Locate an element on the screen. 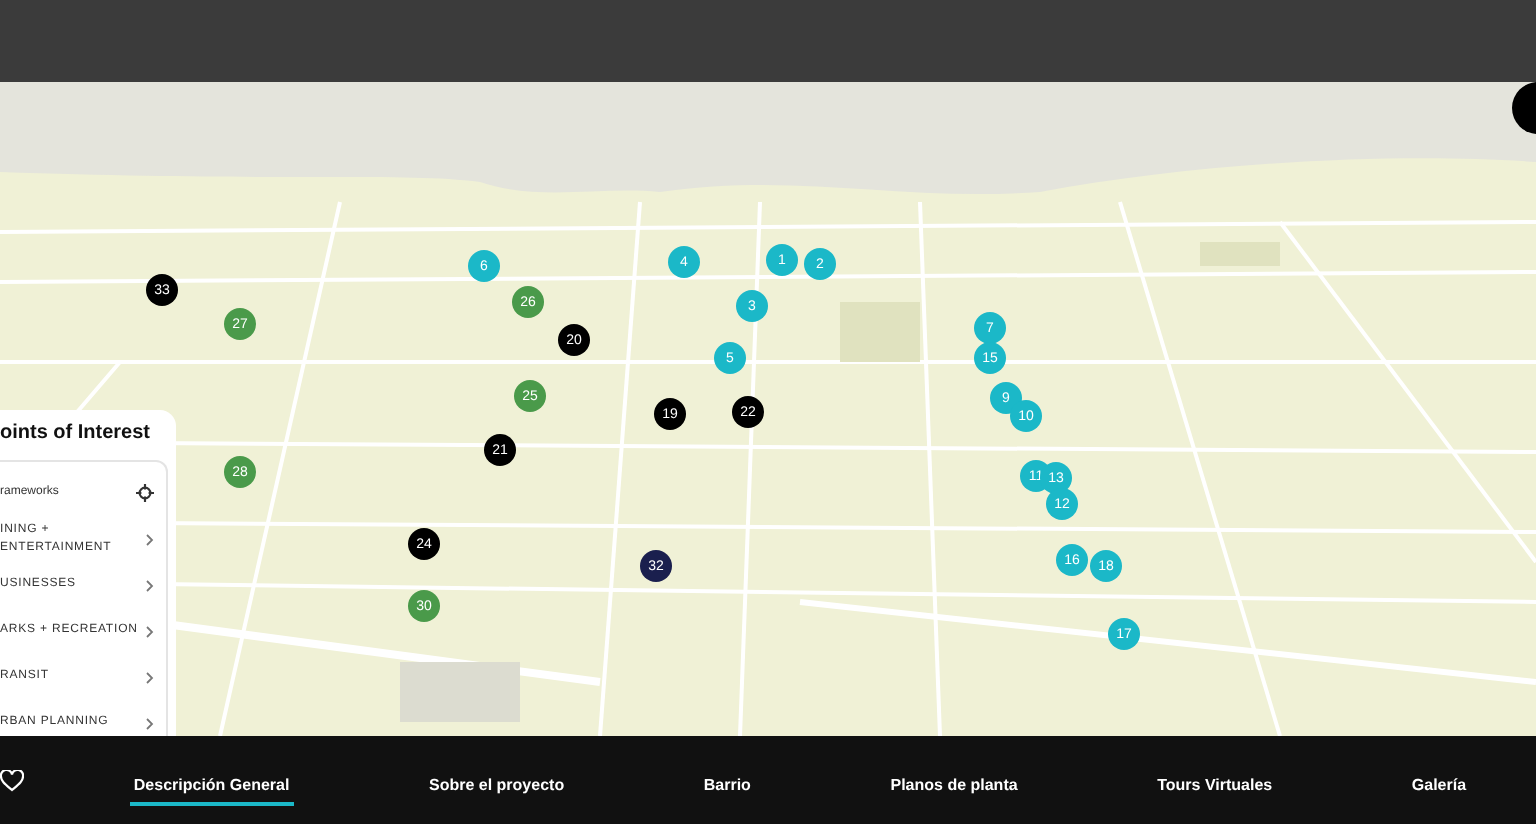  crosshair-icon is located at coordinates (145, 493).